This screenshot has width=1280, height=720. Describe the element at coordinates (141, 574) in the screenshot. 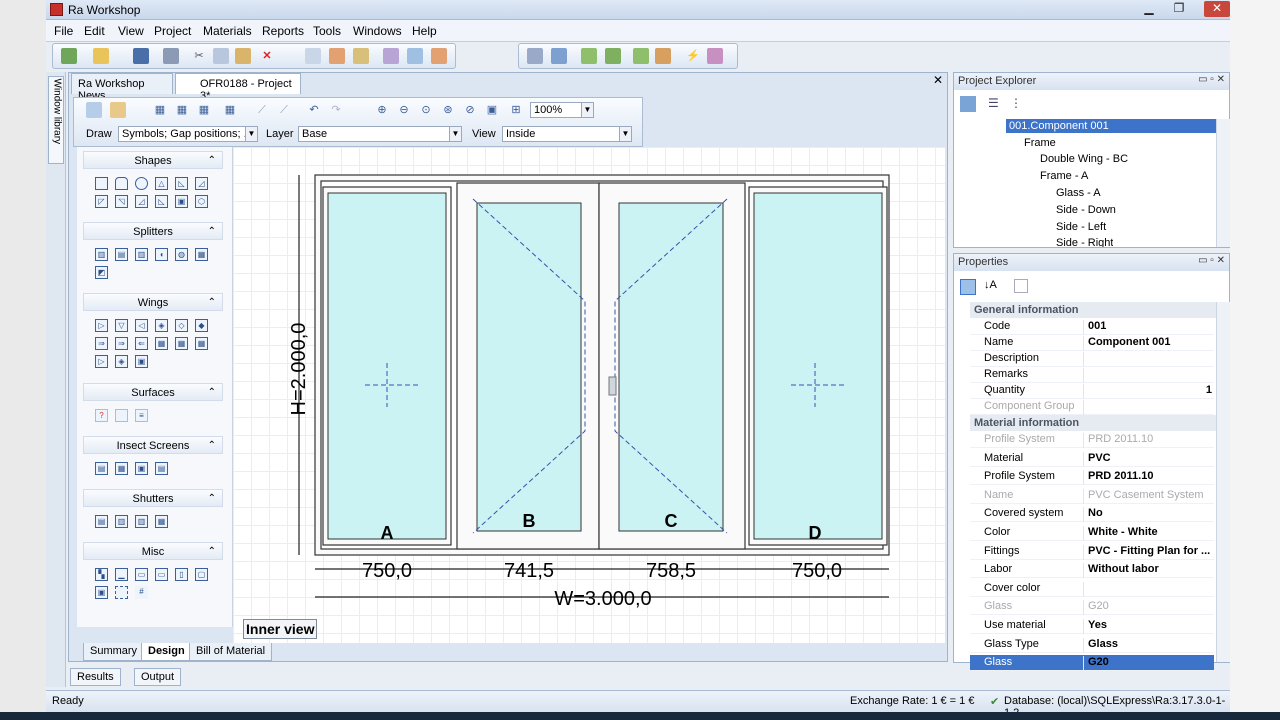

I see `misc3-icon: ▭` at that location.